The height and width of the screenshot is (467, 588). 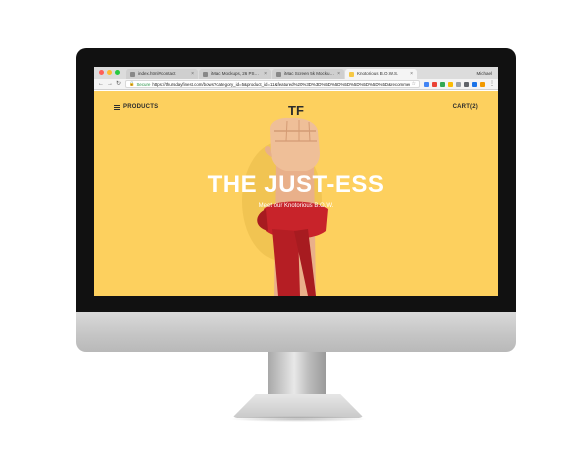 What do you see at coordinates (101, 72) in the screenshot?
I see `close-window-button` at bounding box center [101, 72].